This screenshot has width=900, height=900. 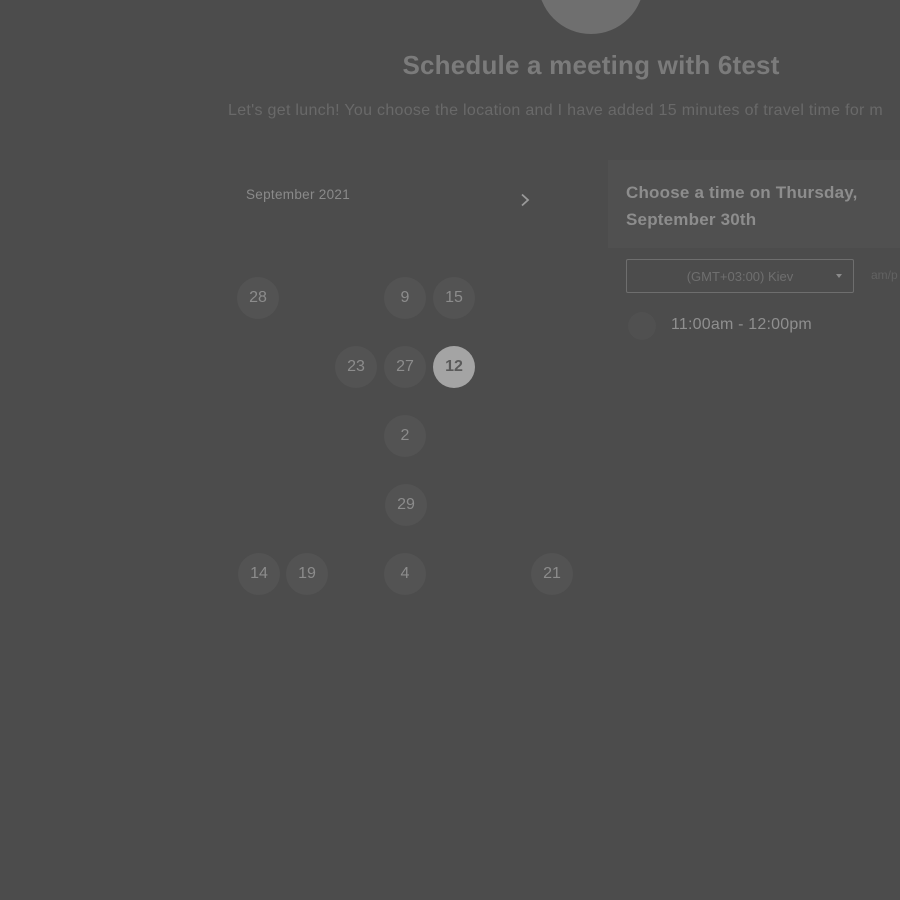 I want to click on calendar-day: 14, so click(x=259, y=574).